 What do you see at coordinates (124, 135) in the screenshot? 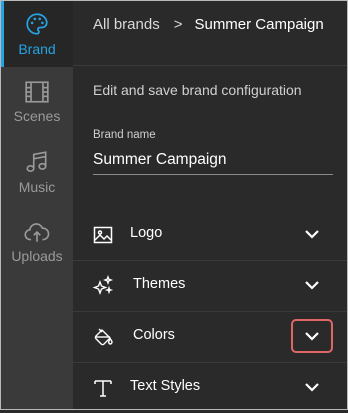
I see `brand-name-label: Brand name` at bounding box center [124, 135].